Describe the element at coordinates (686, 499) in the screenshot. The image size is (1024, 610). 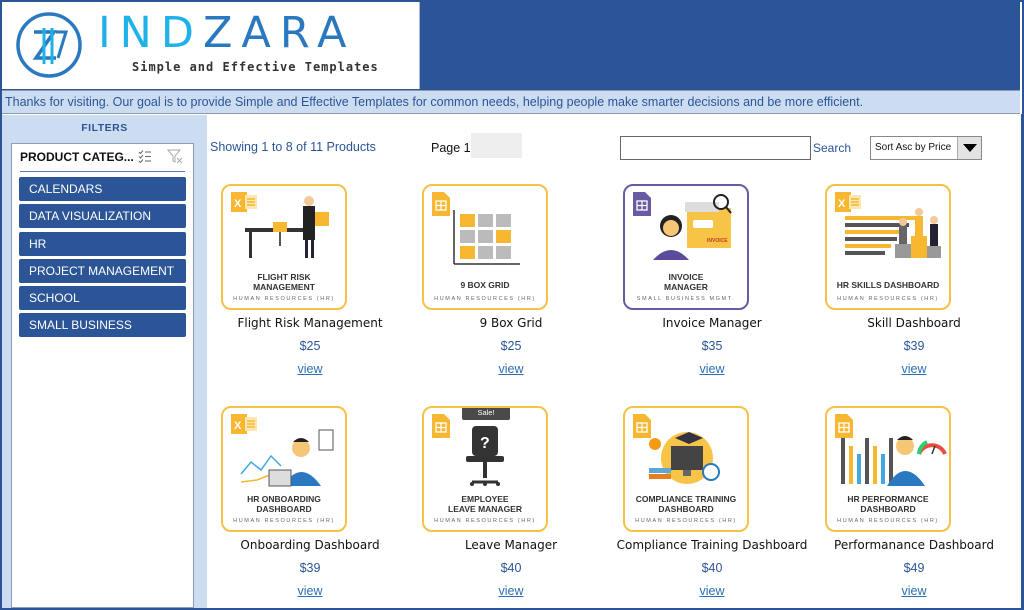
I see `thumbnail-title-line: COMPLIANCE TRAINING` at that location.